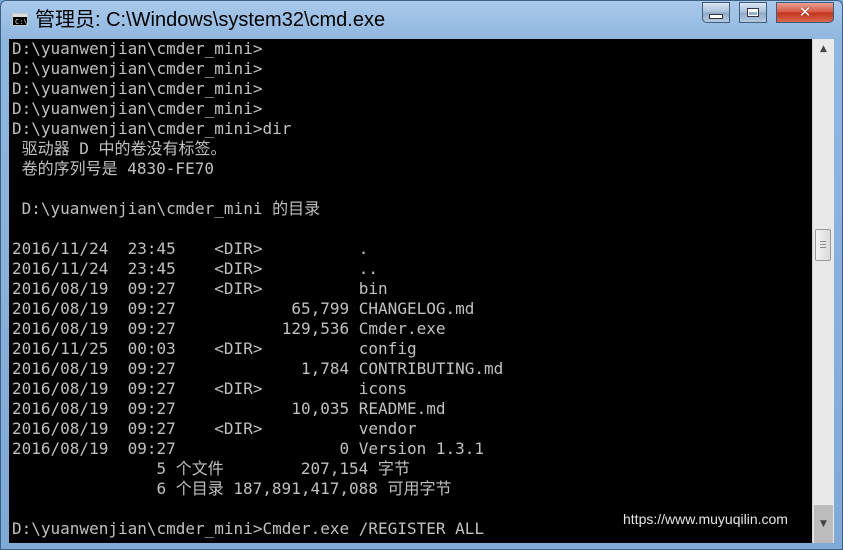 This screenshot has height=550, width=843. What do you see at coordinates (229, 408) in the screenshot?
I see `console-line: 2016/08/19 09:27 10,035 README.md` at bounding box center [229, 408].